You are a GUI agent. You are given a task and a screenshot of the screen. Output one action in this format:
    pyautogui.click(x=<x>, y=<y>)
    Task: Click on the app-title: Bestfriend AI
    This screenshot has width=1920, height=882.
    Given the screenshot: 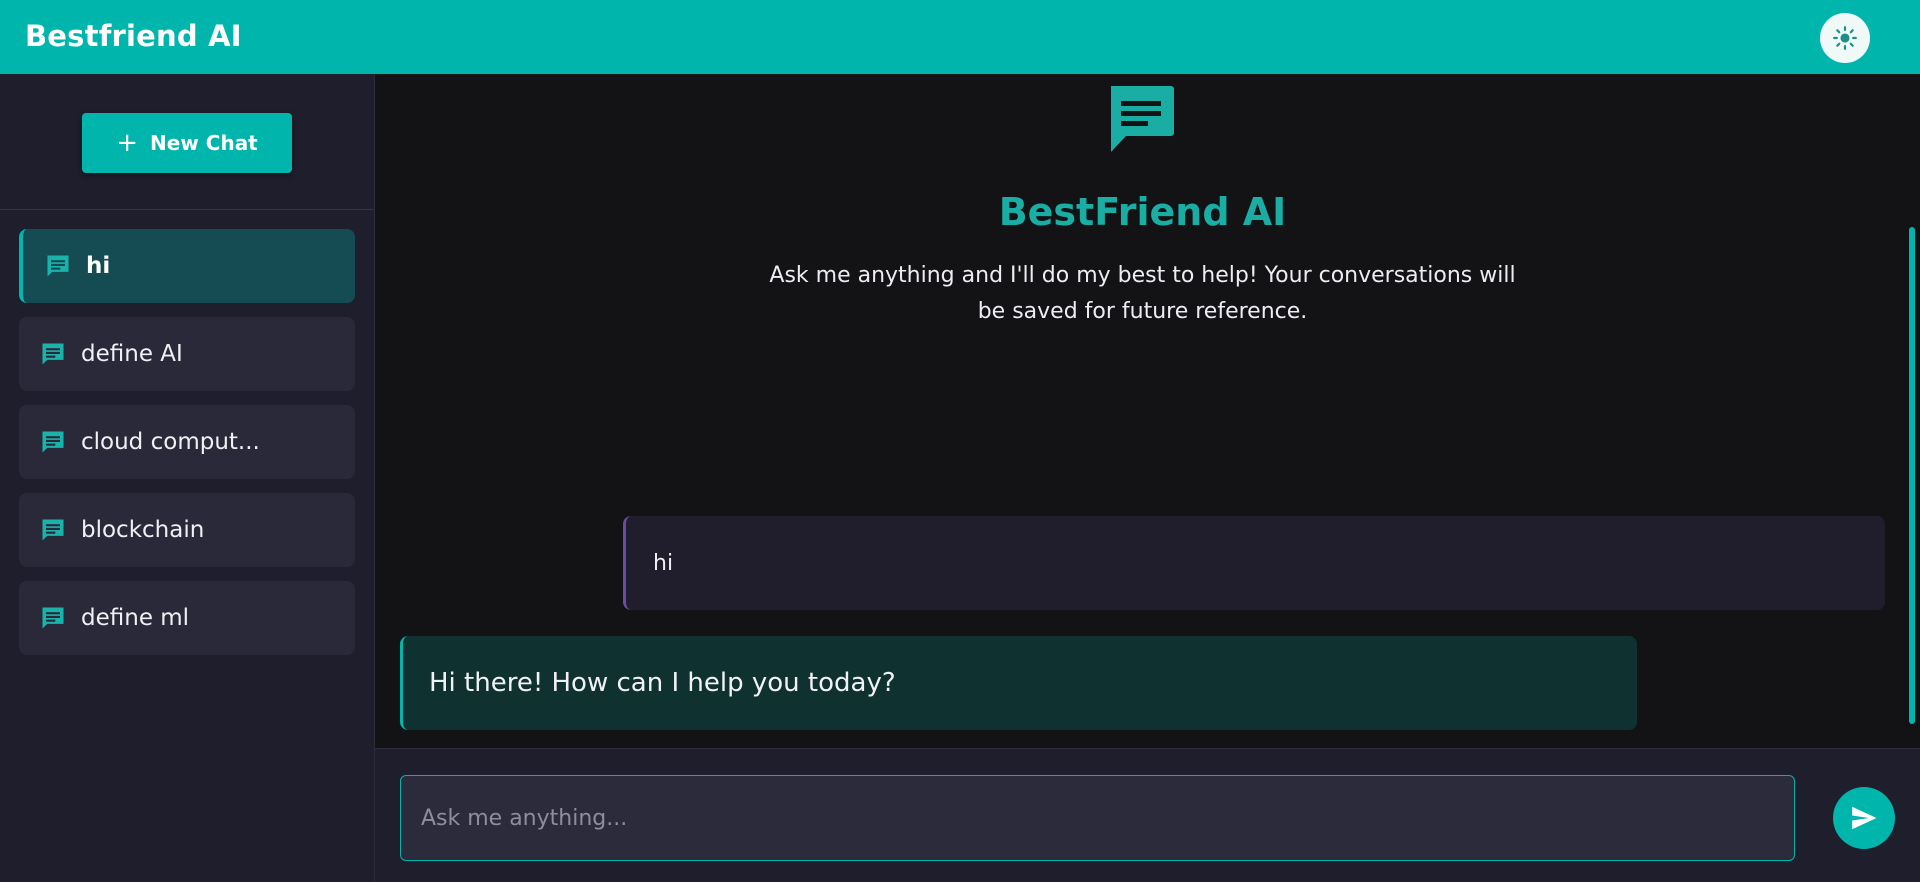 What is the action you would take?
    pyautogui.click(x=133, y=36)
    